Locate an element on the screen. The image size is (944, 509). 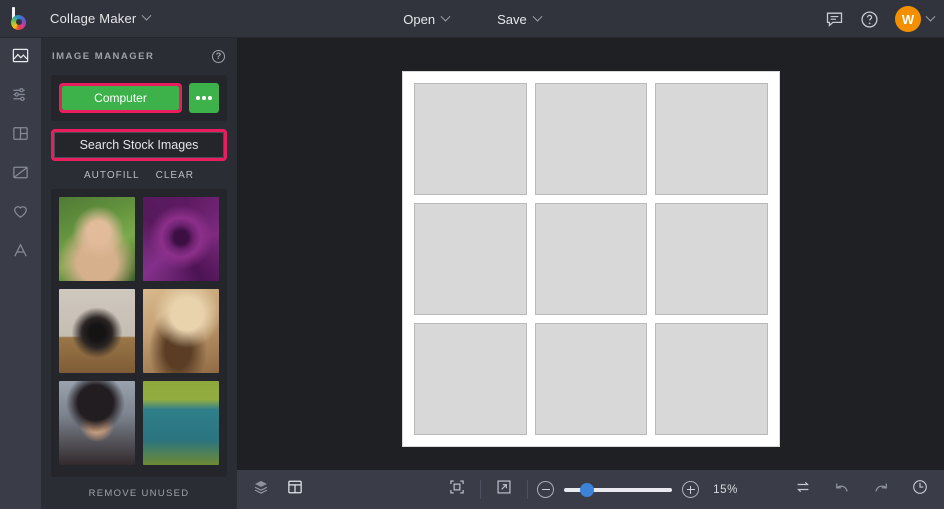
computer-button-highlight: Computer is located at coordinates (120, 98).